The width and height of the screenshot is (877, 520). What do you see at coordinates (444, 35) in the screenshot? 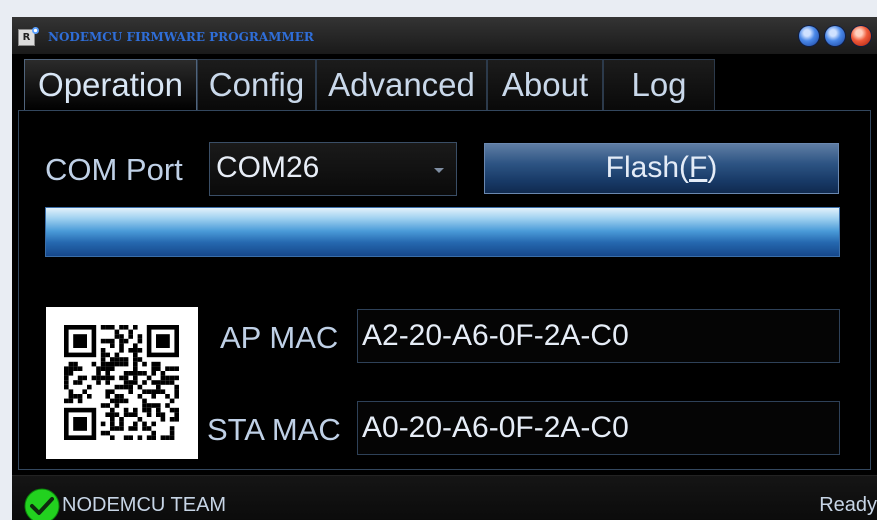
I see `title-bar: R NODEMCU FIRMWARE PROGRAMMER` at bounding box center [444, 35].